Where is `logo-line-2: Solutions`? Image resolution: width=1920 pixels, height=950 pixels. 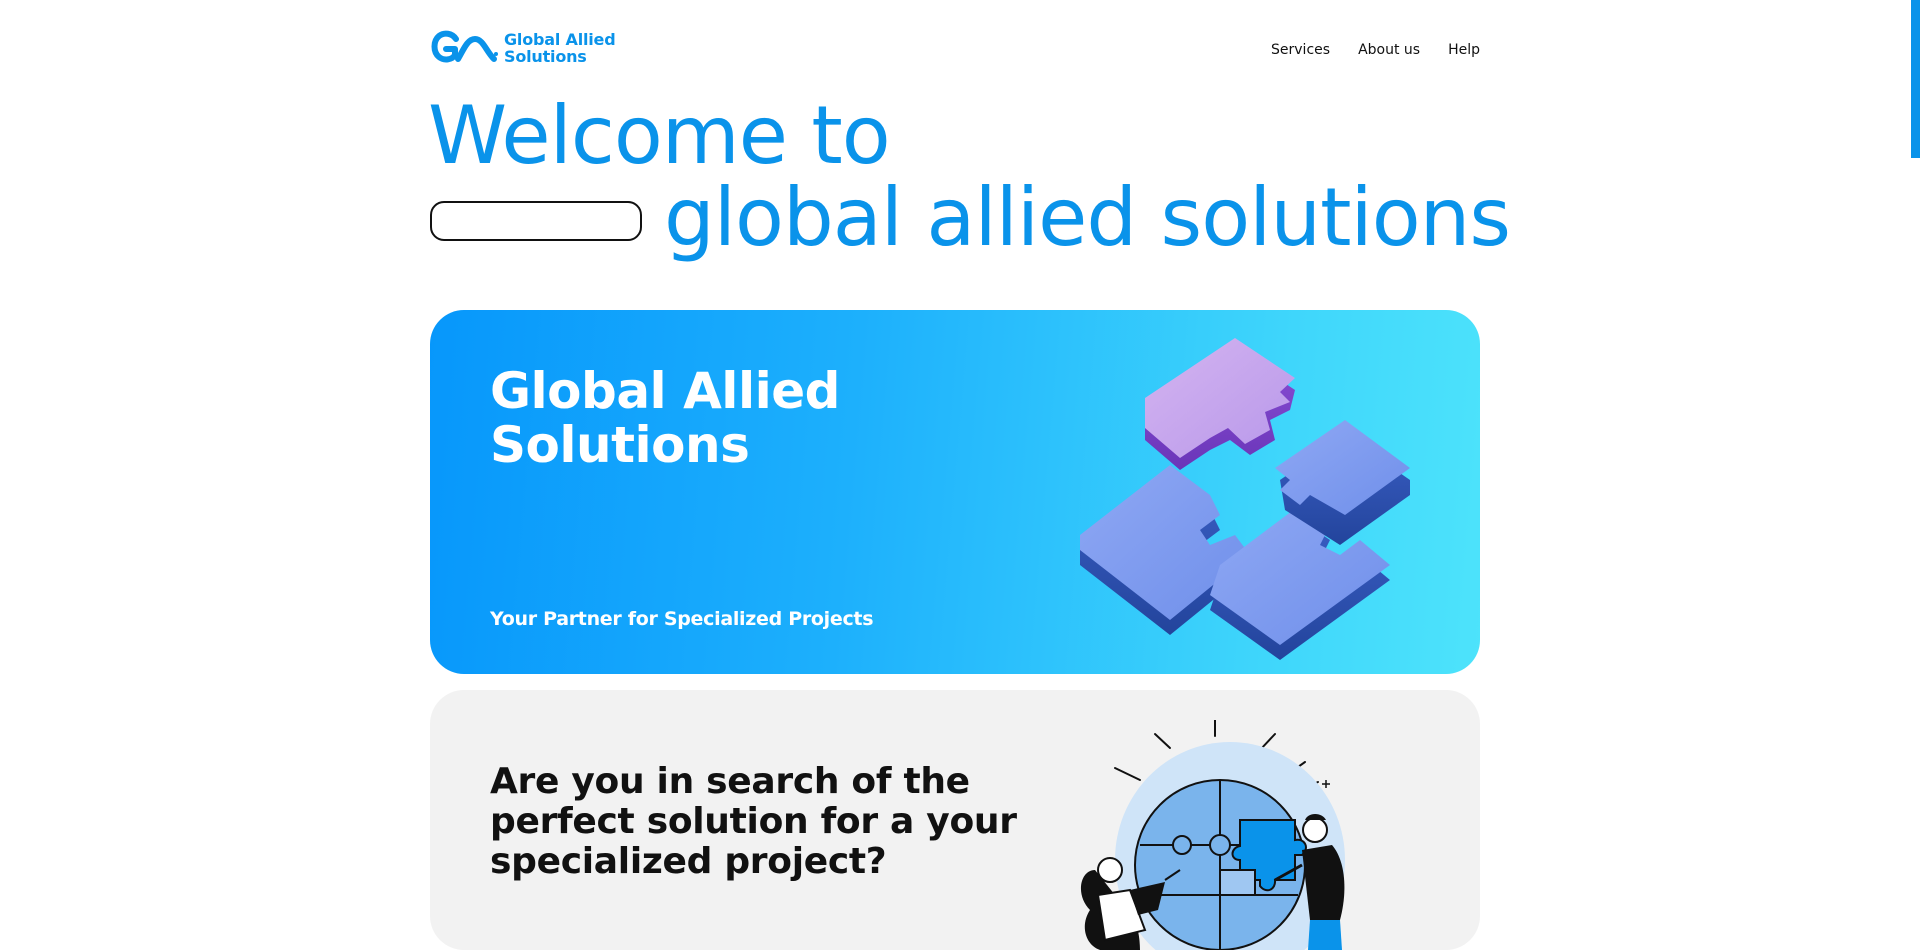 logo-line-2: Solutions is located at coordinates (545, 56).